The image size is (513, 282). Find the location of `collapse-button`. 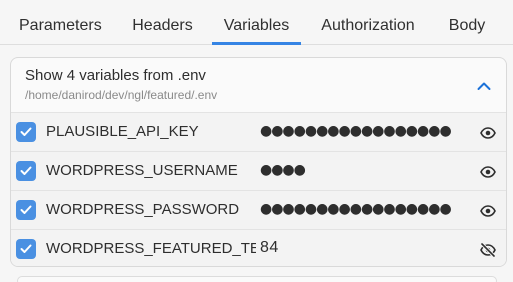

collapse-button is located at coordinates (484, 86).